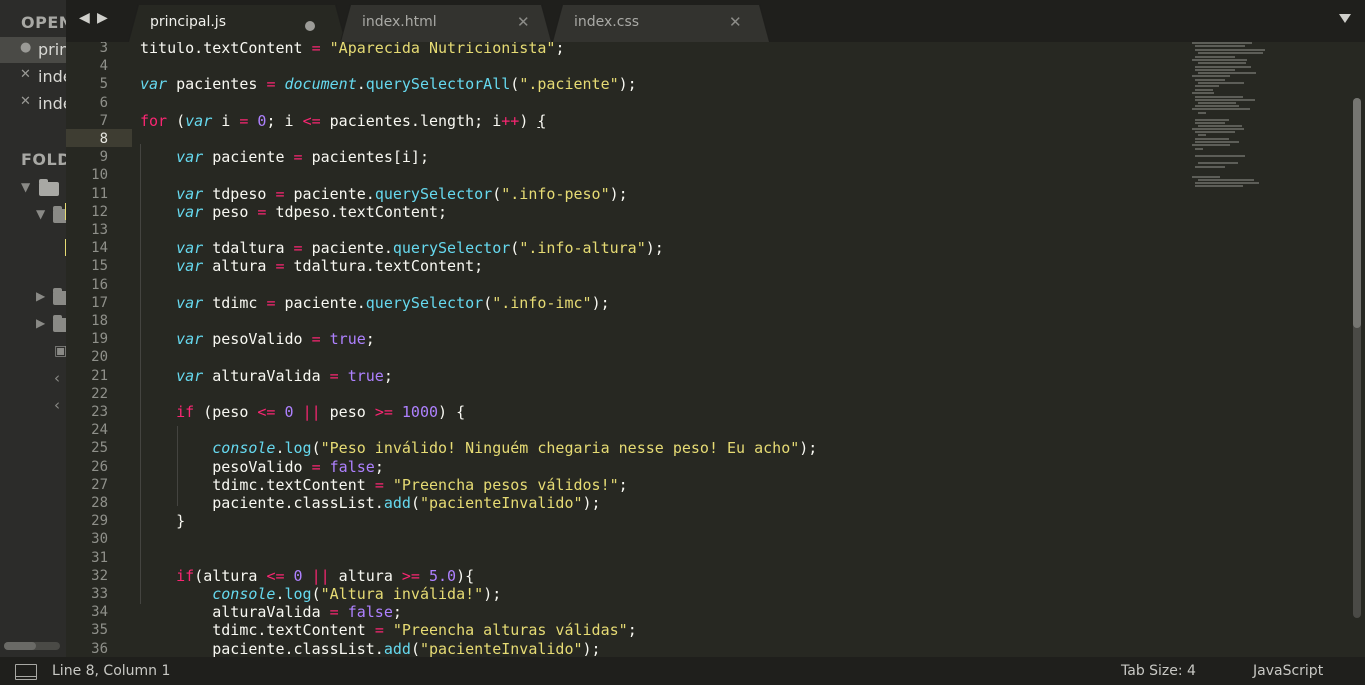 Image resolution: width=1365 pixels, height=685 pixels. What do you see at coordinates (99, 230) in the screenshot?
I see `line-number: 13` at bounding box center [99, 230].